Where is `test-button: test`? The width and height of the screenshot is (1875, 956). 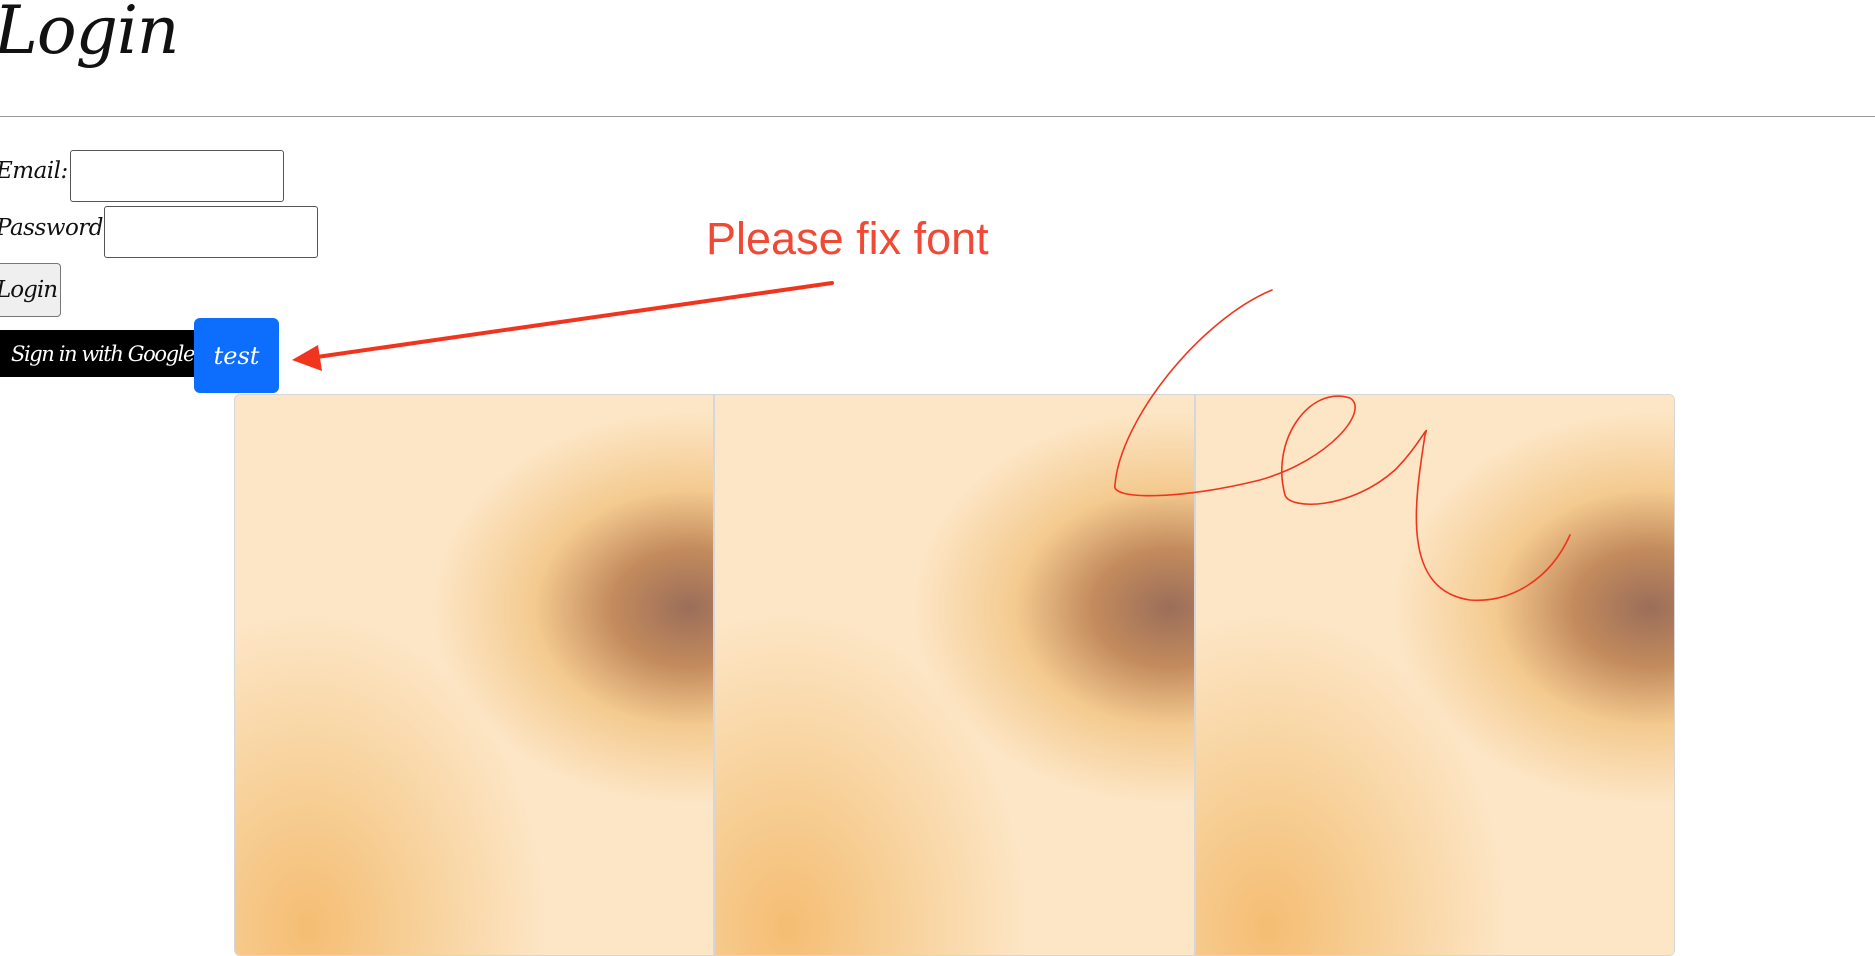
test-button: test is located at coordinates (236, 355).